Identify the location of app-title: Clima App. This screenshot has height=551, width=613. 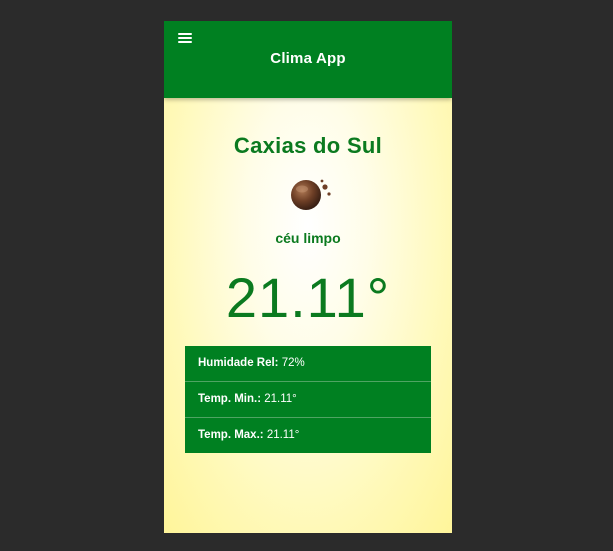
(308, 58).